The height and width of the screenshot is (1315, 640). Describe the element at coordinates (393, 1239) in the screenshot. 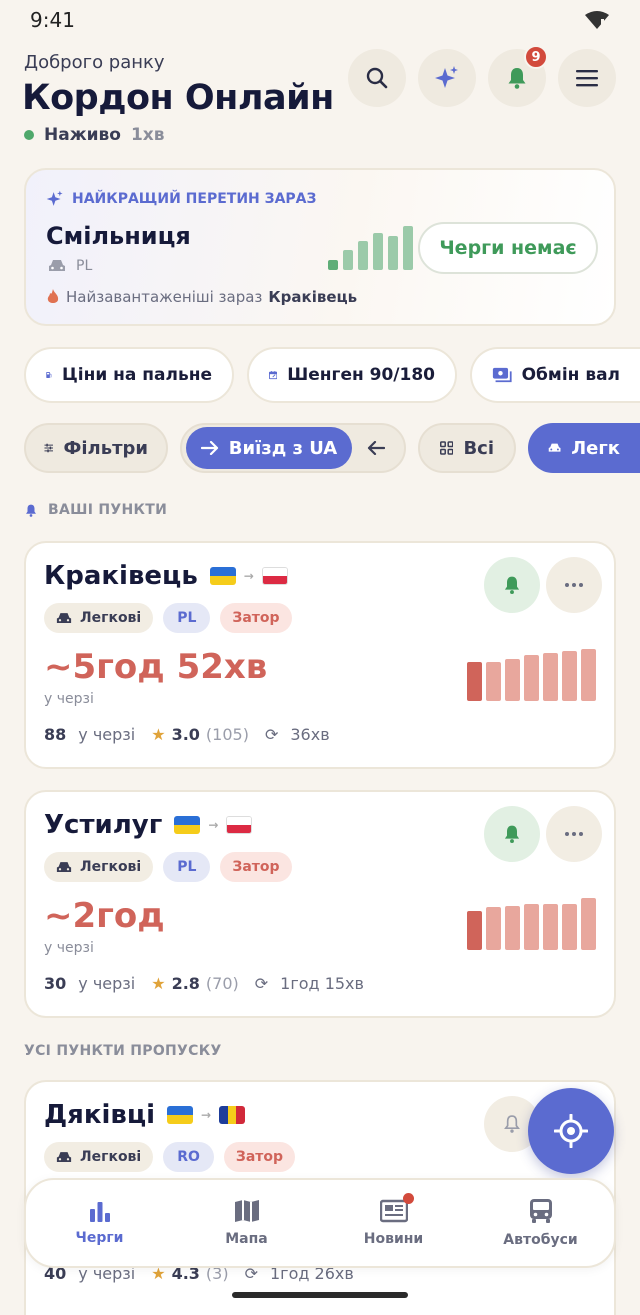

I see `tab-news-label: Новини` at that location.